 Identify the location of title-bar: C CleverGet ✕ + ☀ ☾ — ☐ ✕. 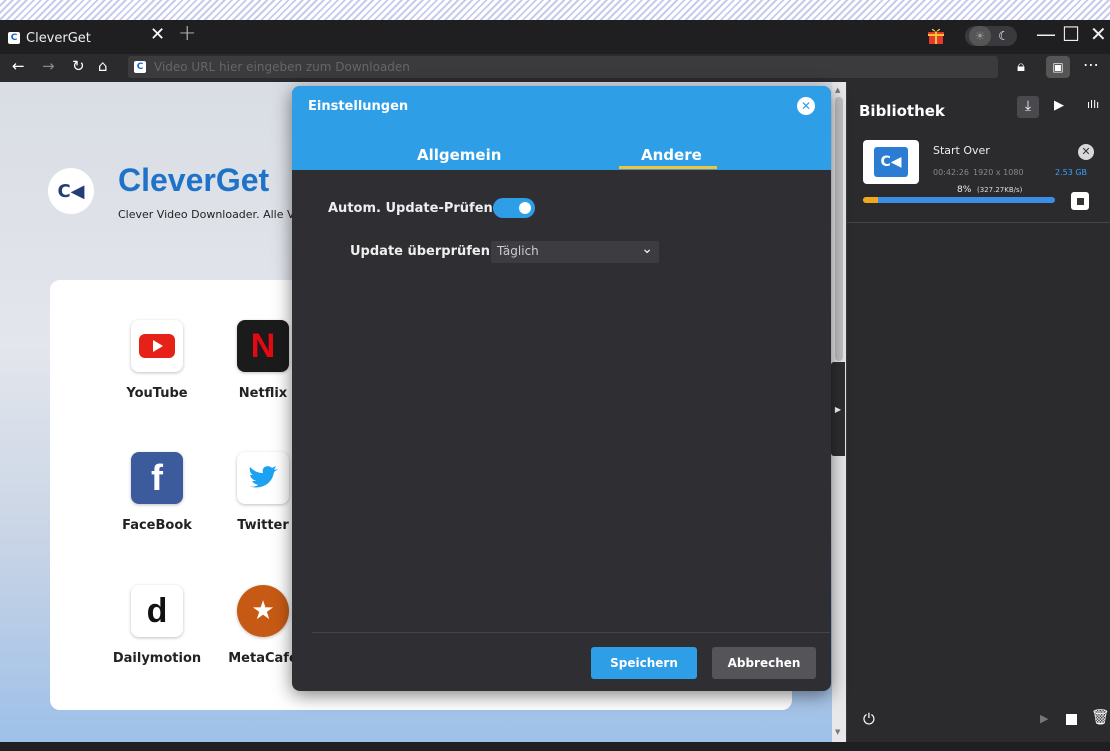
(555, 37).